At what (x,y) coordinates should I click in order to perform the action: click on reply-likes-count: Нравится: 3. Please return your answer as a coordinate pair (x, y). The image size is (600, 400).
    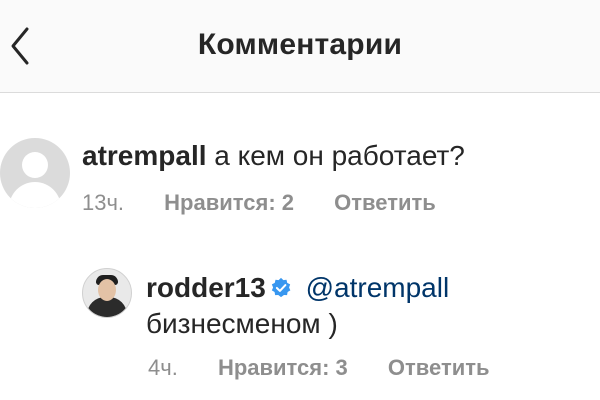
    Looking at the image, I should click on (283, 367).